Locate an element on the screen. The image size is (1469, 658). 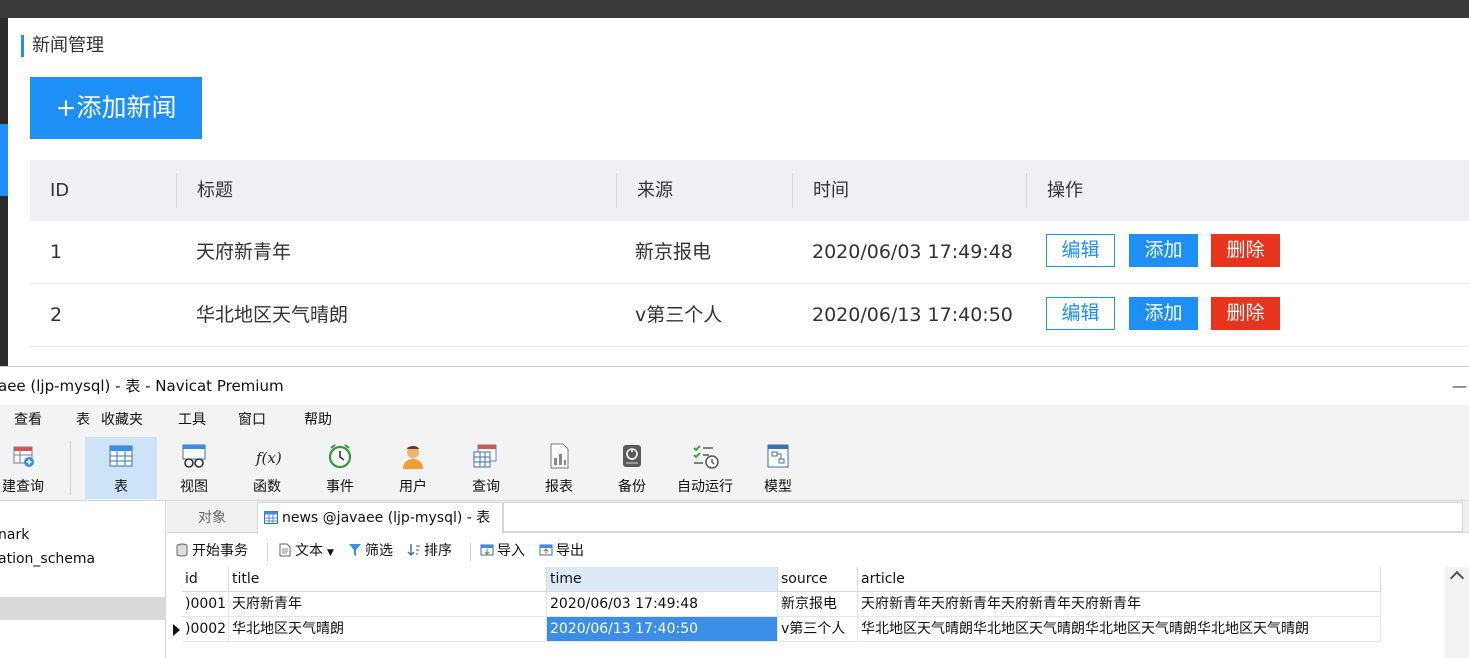
grid-col-id: id is located at coordinates (205, 579).